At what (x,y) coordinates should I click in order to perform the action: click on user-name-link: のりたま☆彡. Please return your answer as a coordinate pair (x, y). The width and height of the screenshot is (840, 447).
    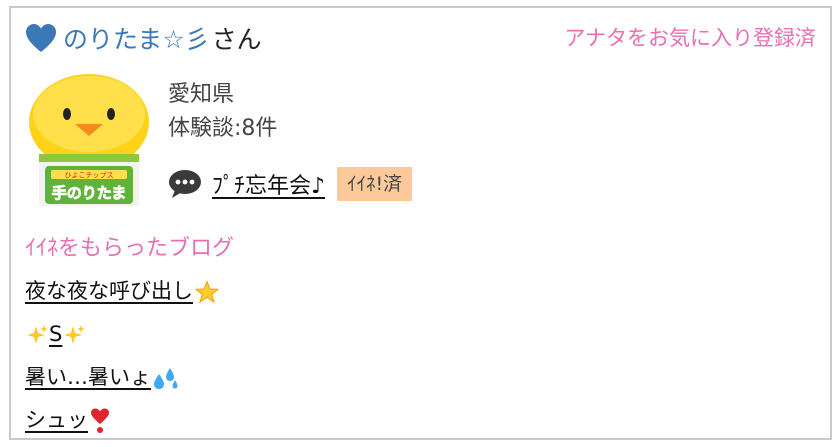
    Looking at the image, I should click on (136, 38).